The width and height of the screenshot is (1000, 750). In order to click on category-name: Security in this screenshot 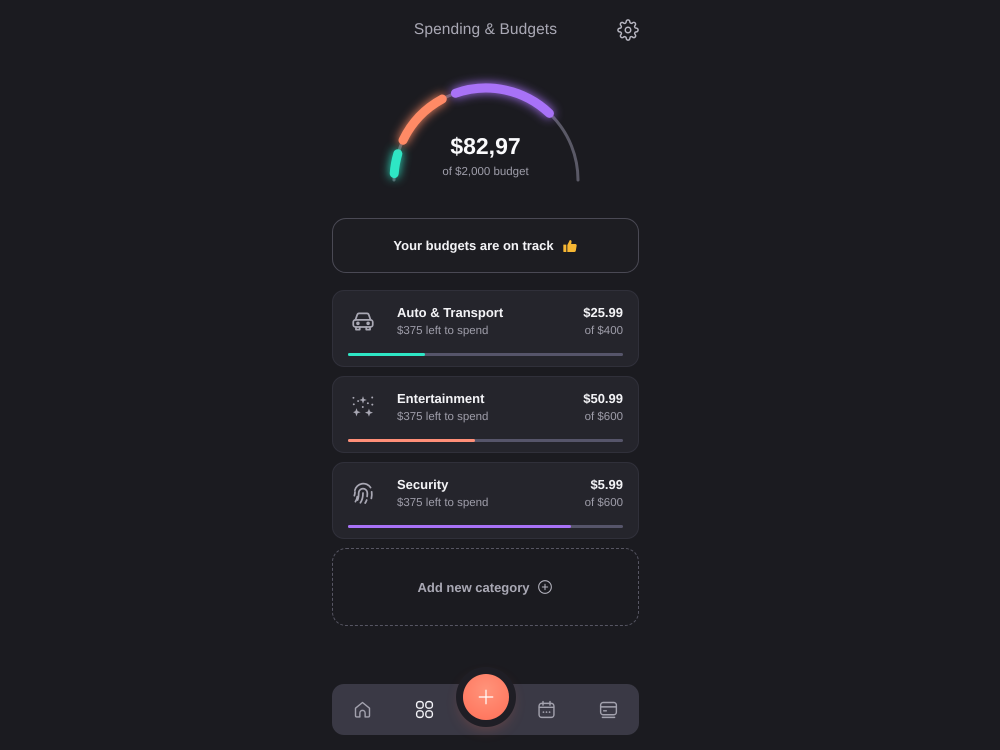, I will do `click(423, 485)`.